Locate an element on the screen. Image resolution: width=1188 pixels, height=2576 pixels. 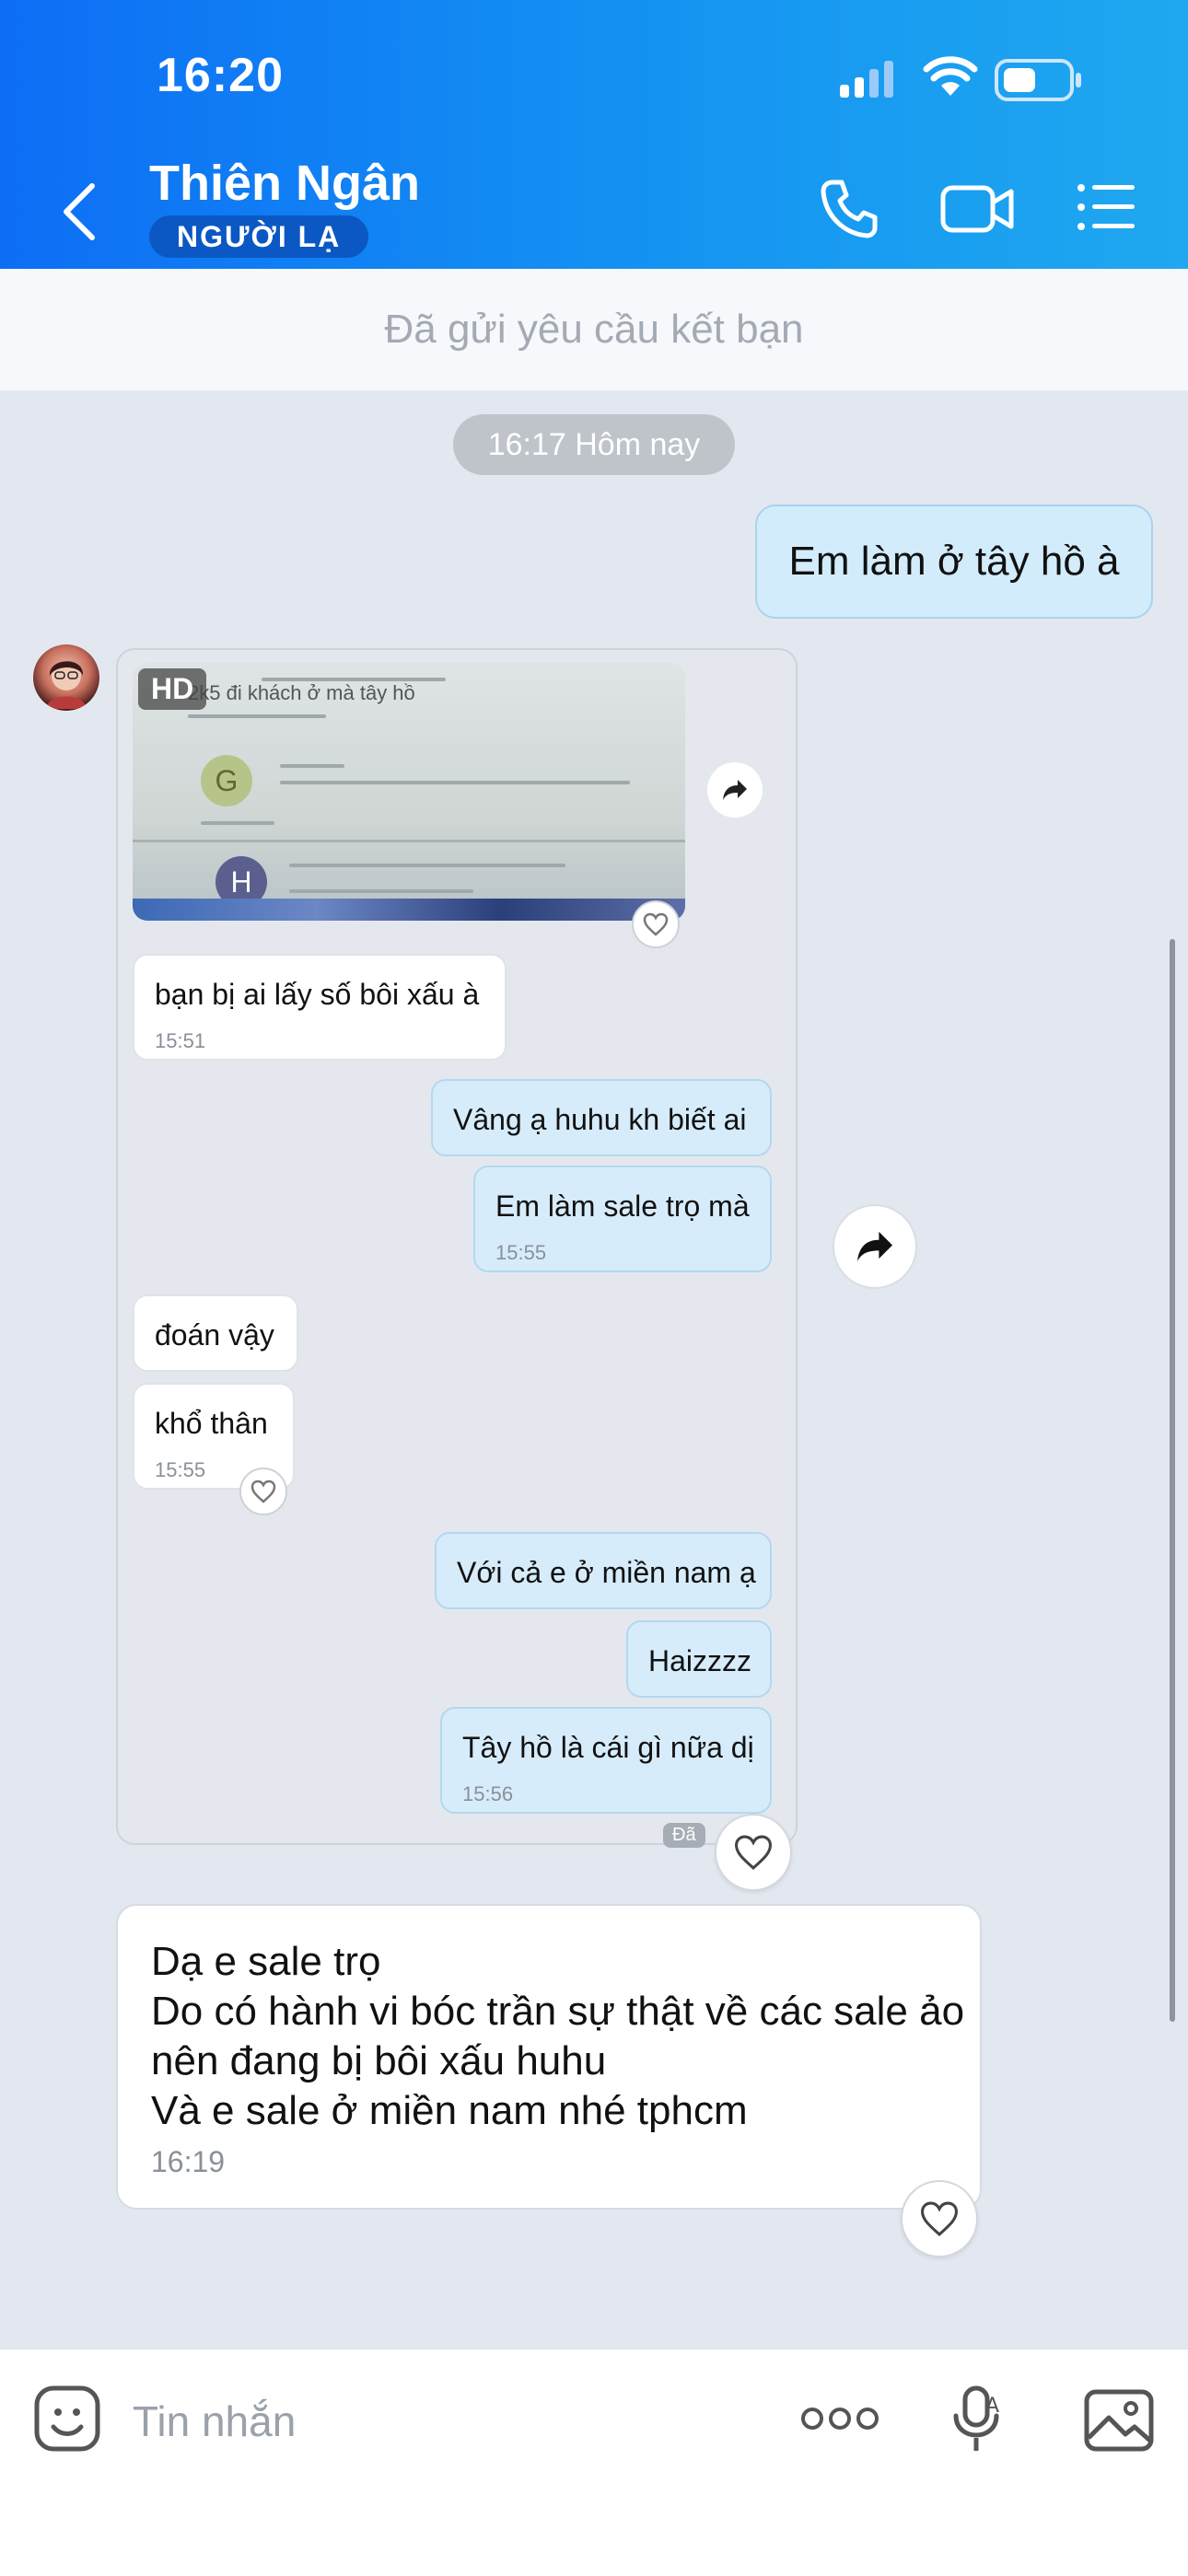
svg-text: A is located at coordinates (992, 2406).